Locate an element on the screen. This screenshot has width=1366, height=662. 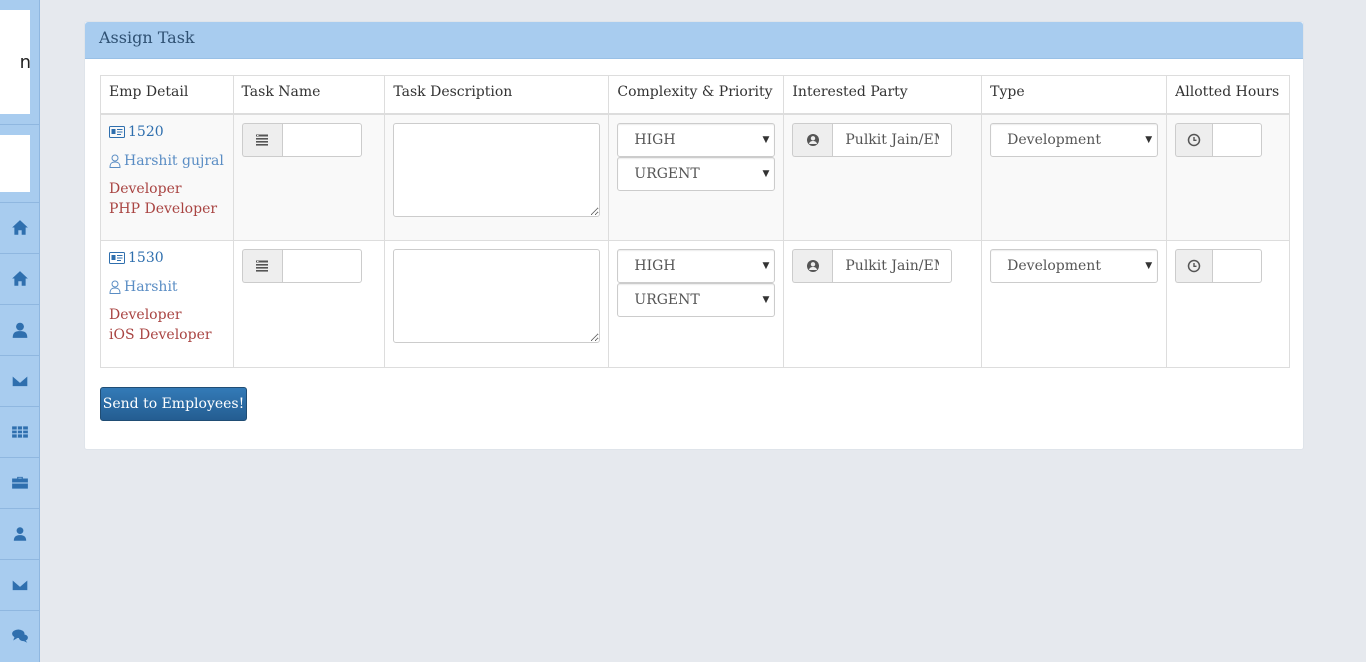
emp-id-value: 1520 is located at coordinates (146, 131).